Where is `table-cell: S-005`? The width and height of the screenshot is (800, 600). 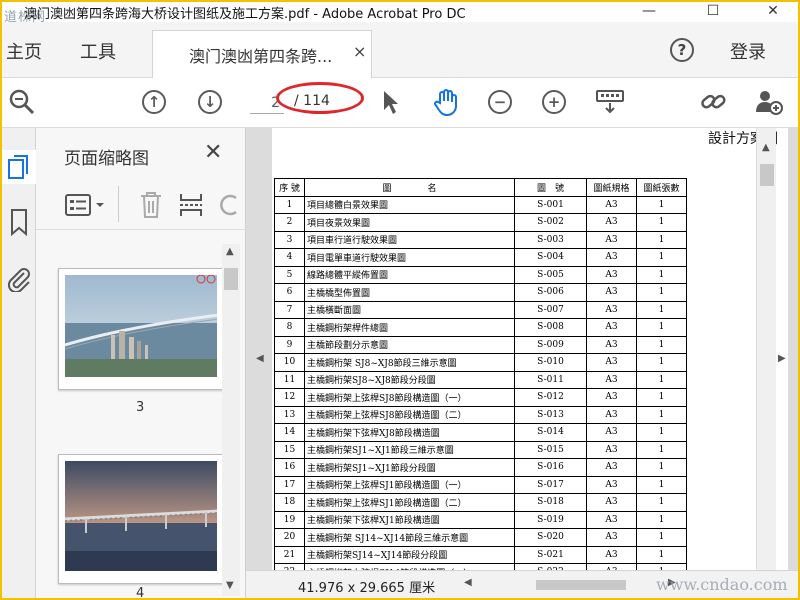 table-cell: S-005 is located at coordinates (550, 274).